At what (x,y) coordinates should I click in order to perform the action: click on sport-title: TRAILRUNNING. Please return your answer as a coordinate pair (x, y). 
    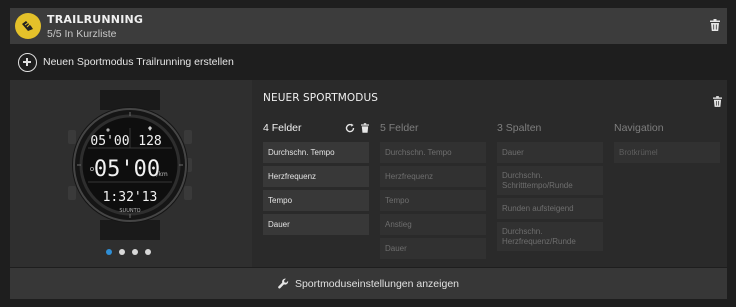
    Looking at the image, I should click on (95, 19).